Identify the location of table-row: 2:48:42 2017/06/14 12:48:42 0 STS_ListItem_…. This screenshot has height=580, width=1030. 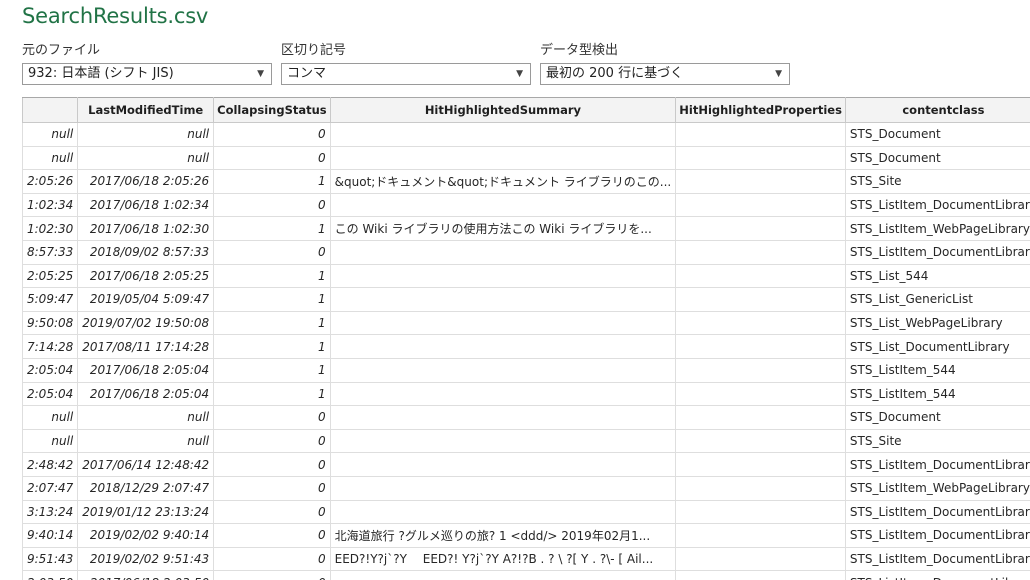
(526, 464).